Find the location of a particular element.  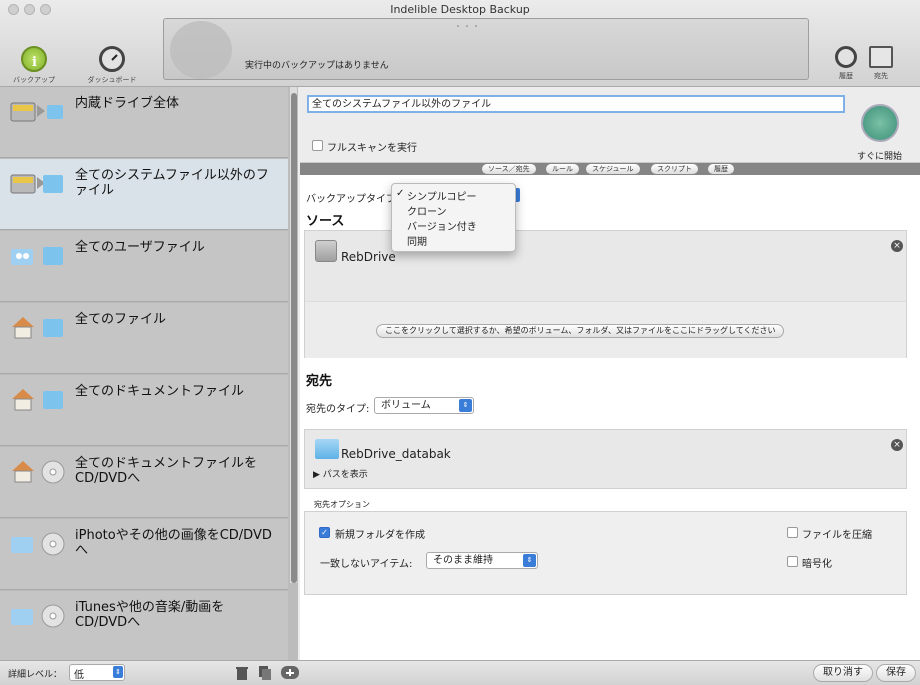

new-folder-checkbox: ✓ is located at coordinates (324, 532).